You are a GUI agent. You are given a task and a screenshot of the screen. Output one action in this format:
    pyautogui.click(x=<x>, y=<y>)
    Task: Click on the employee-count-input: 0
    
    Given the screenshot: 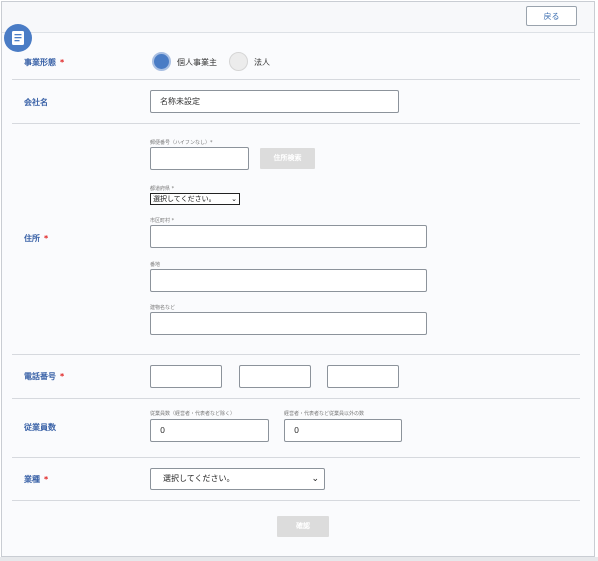 What is the action you would take?
    pyautogui.click(x=209, y=430)
    